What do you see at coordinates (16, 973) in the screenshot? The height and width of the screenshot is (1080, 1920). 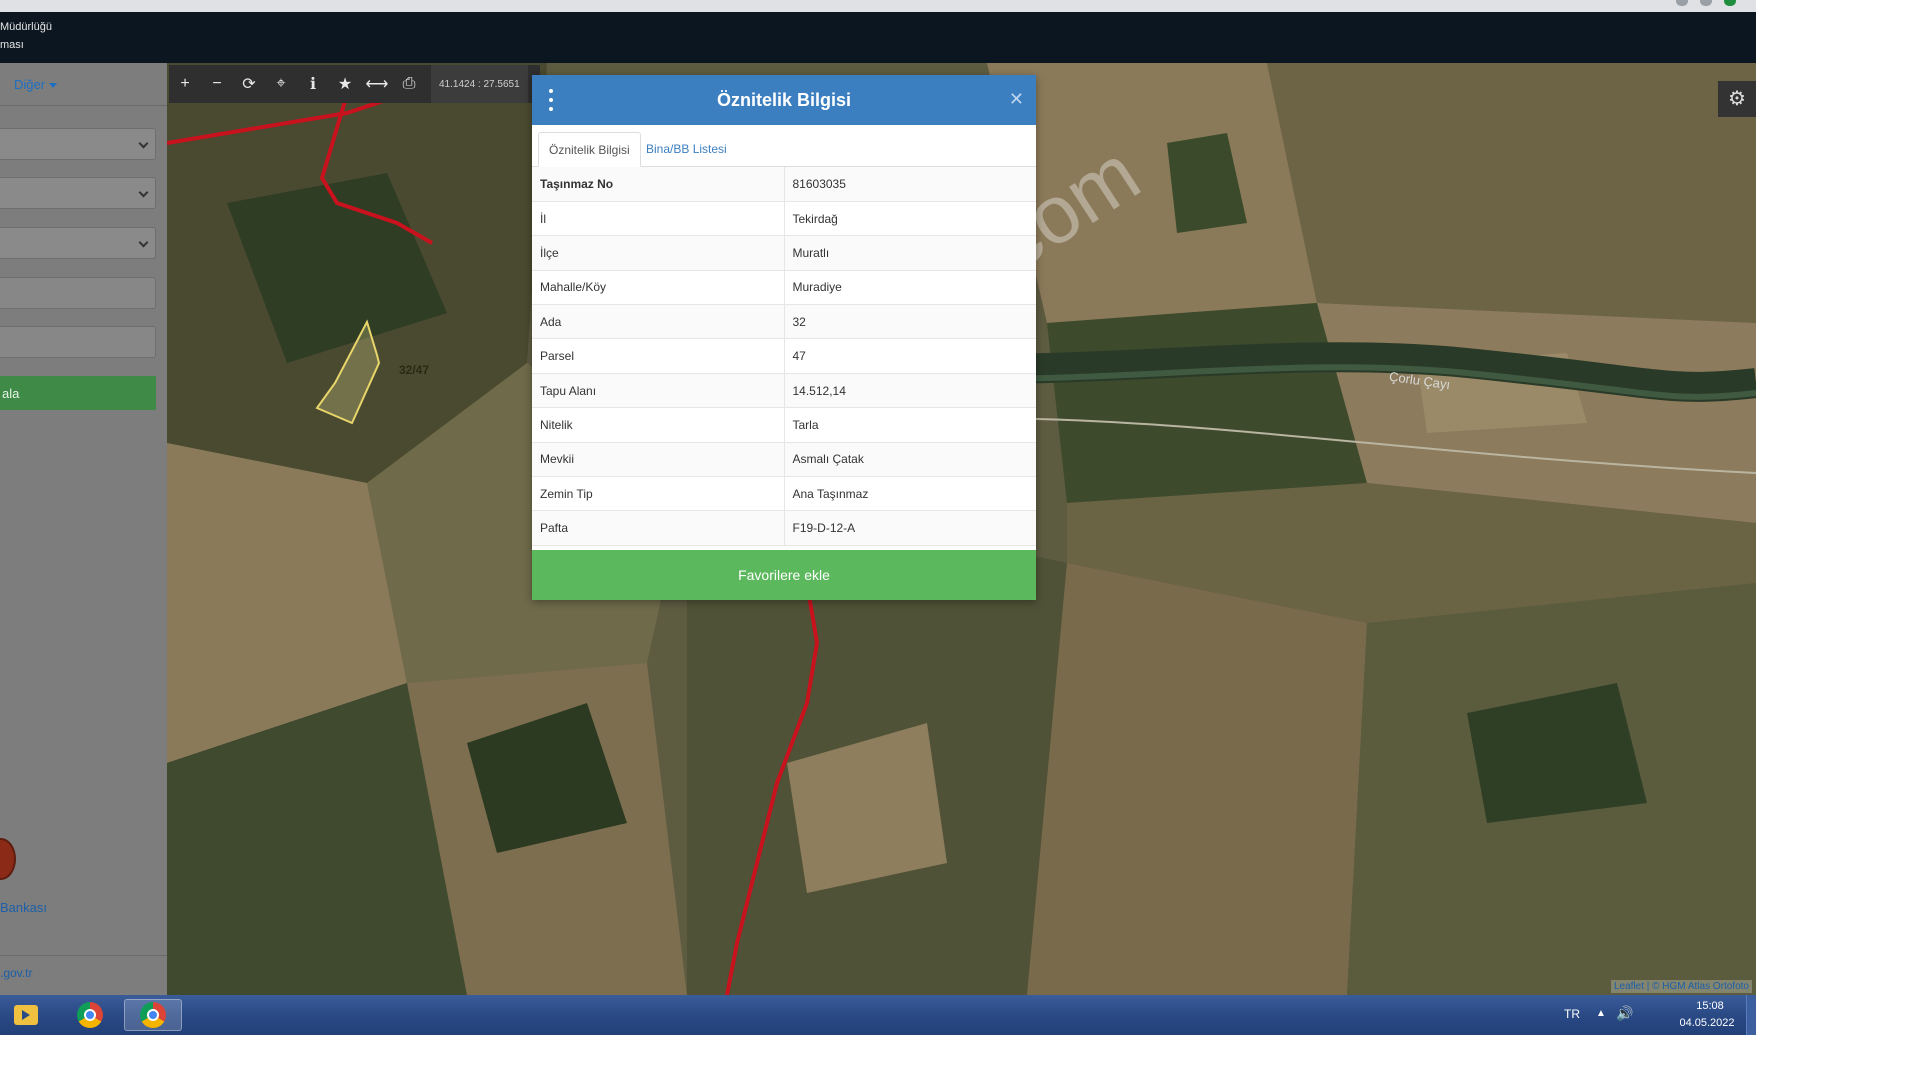 I see `footer-link: .gov.tr` at bounding box center [16, 973].